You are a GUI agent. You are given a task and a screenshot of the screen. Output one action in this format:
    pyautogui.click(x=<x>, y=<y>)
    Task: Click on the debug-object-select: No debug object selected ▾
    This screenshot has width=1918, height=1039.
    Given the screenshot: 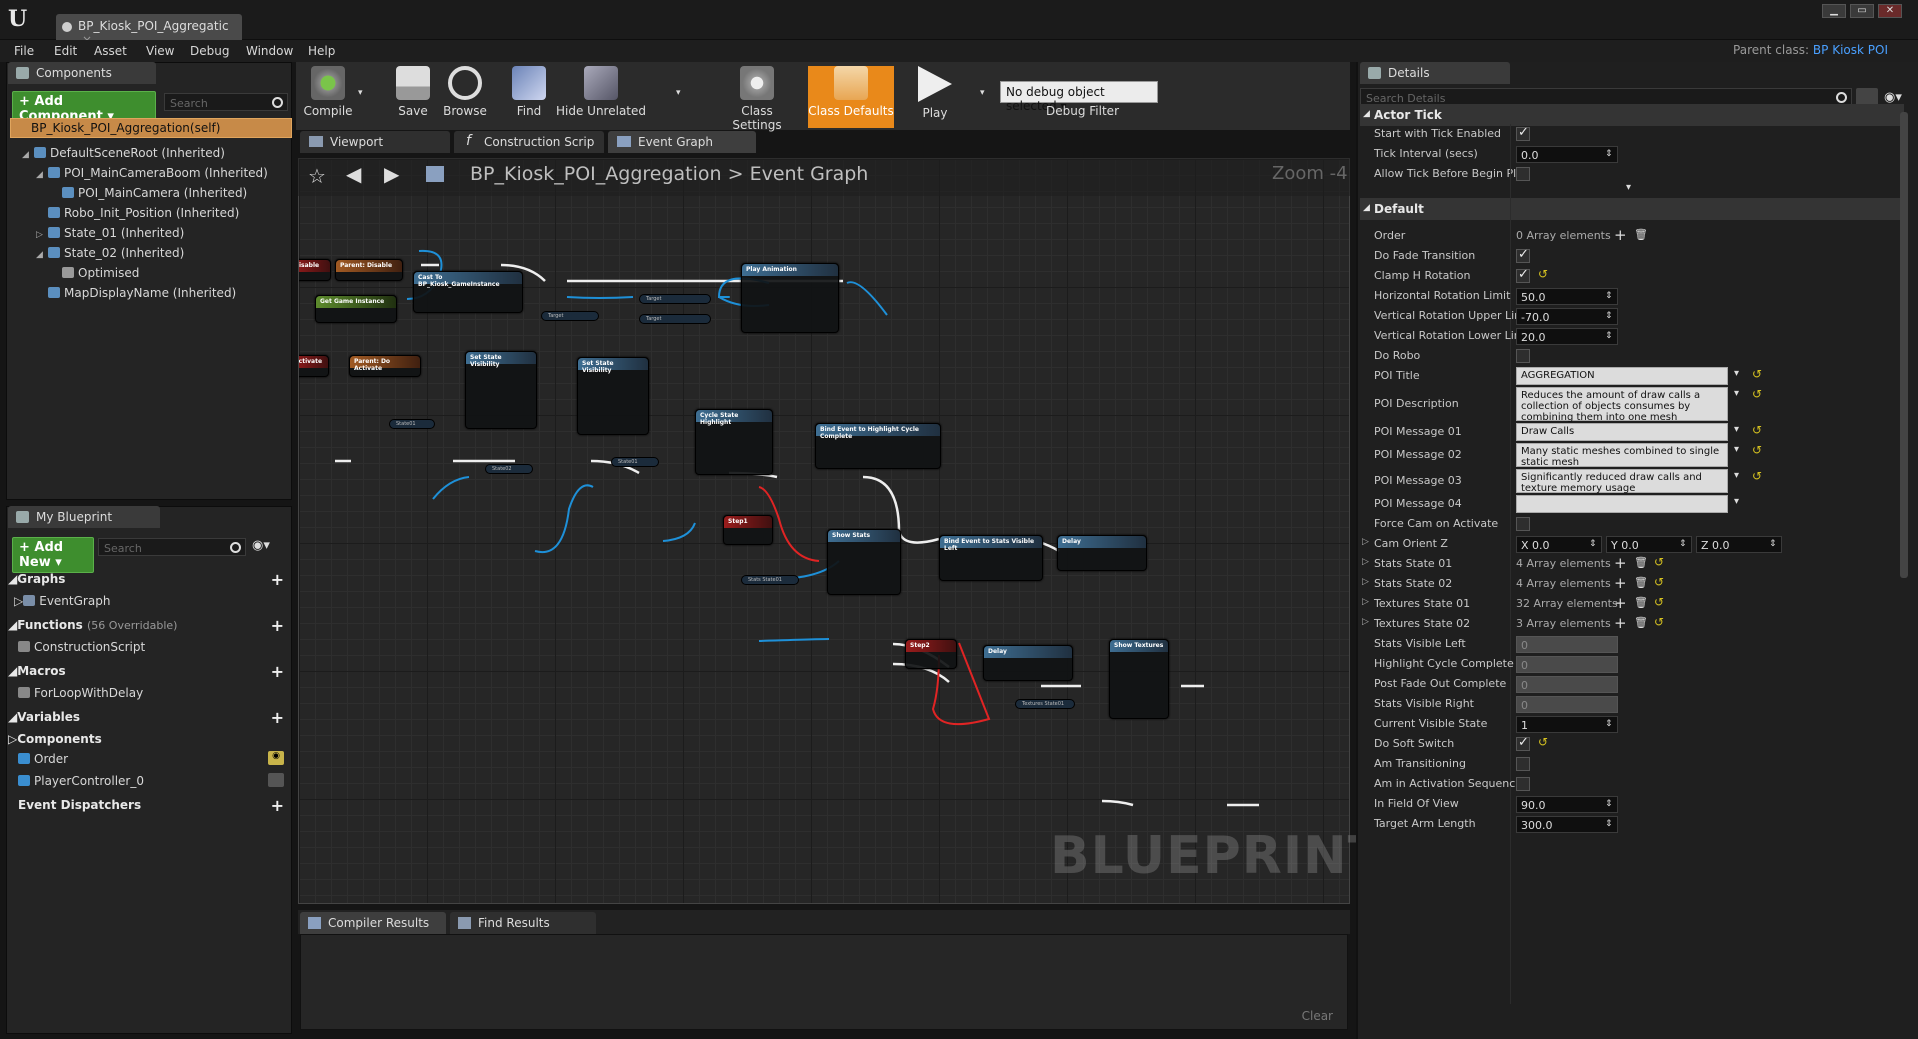 What is the action you would take?
    pyautogui.click(x=1079, y=97)
    